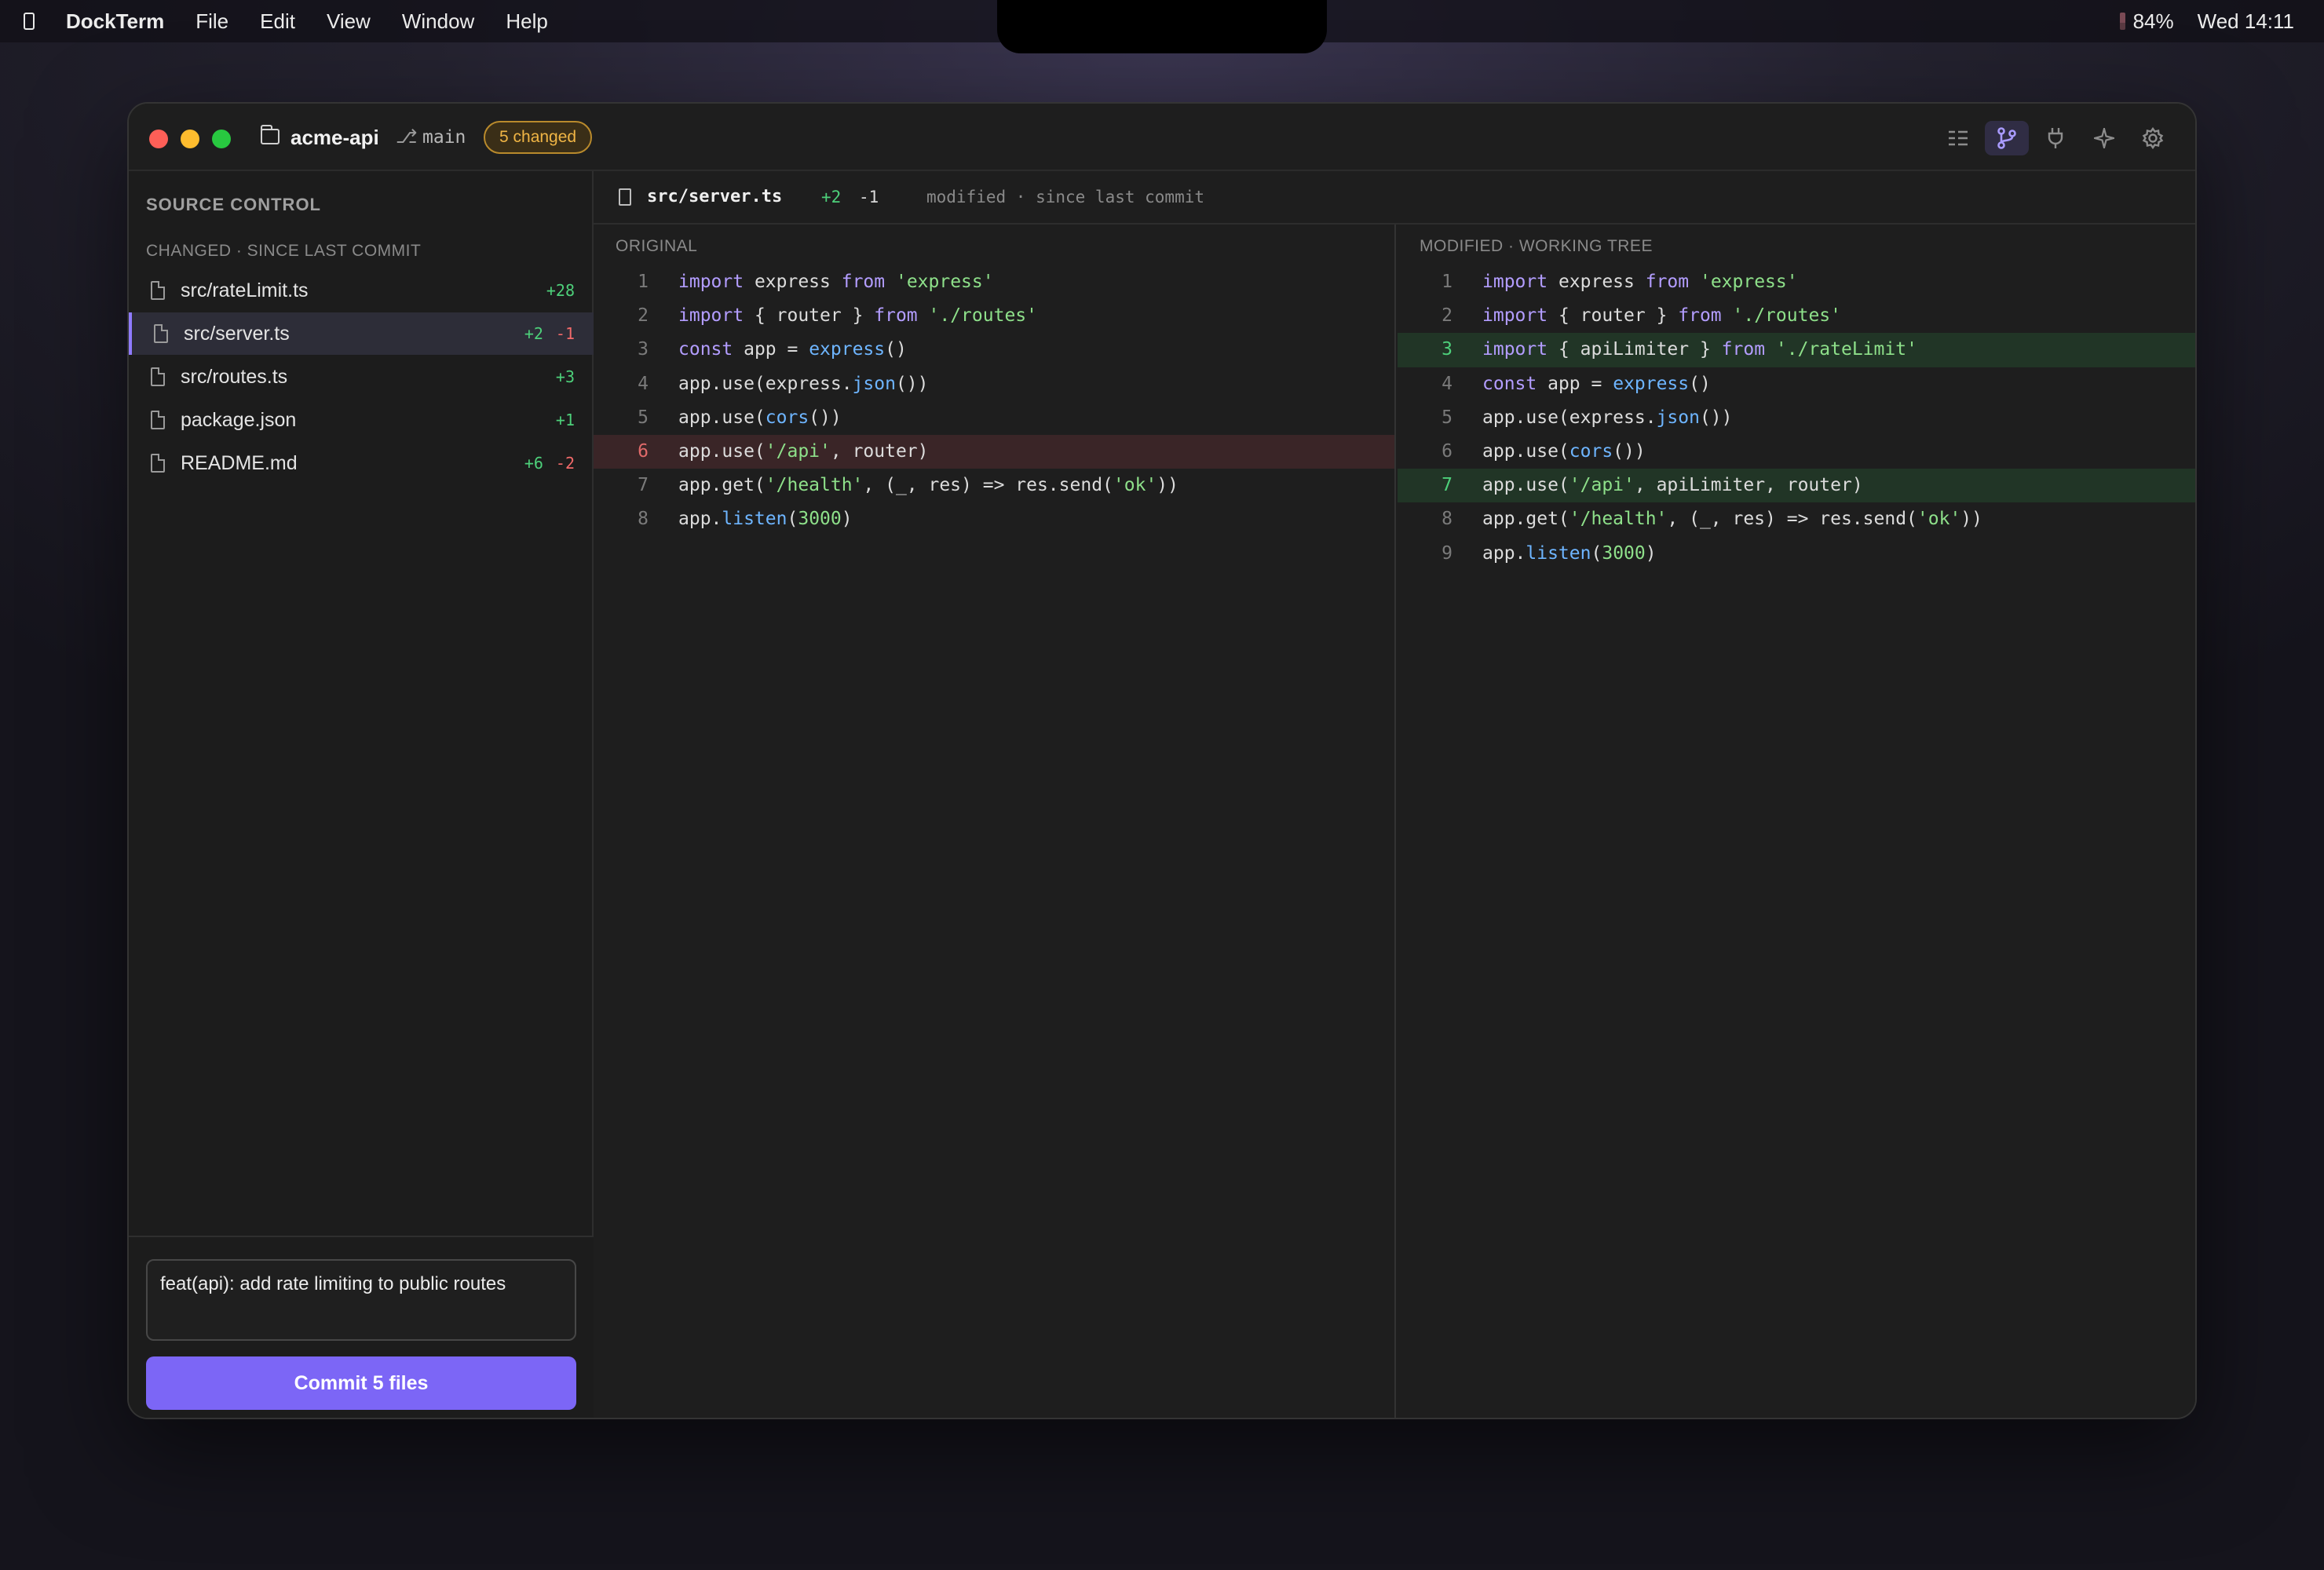 The width and height of the screenshot is (2324, 1570). I want to click on git-branch-icon: ⎇, so click(407, 137).